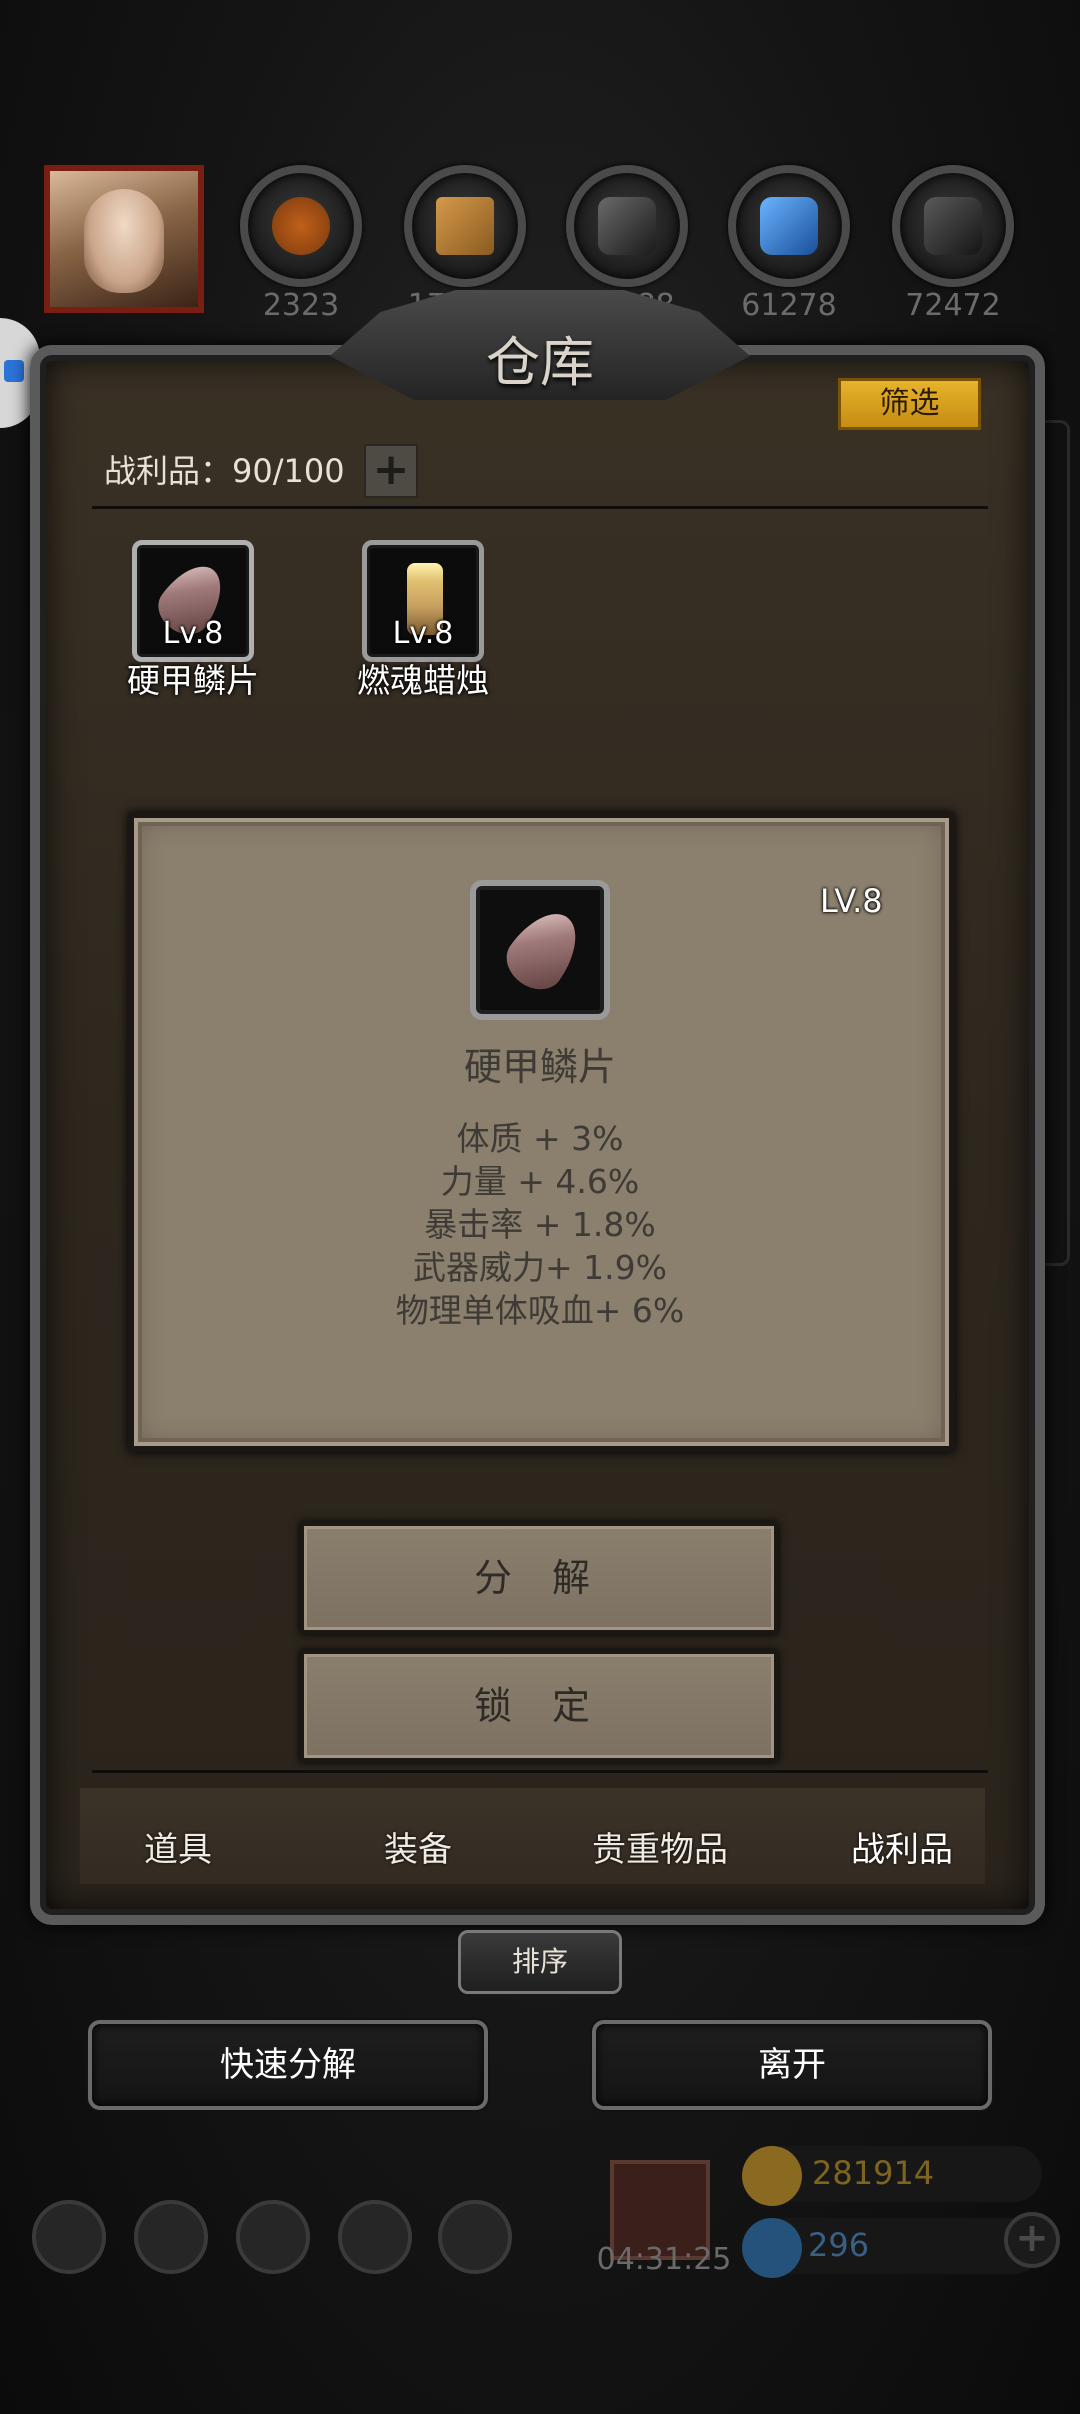  What do you see at coordinates (193, 680) in the screenshot?
I see `item-name: 硬甲鳞片` at bounding box center [193, 680].